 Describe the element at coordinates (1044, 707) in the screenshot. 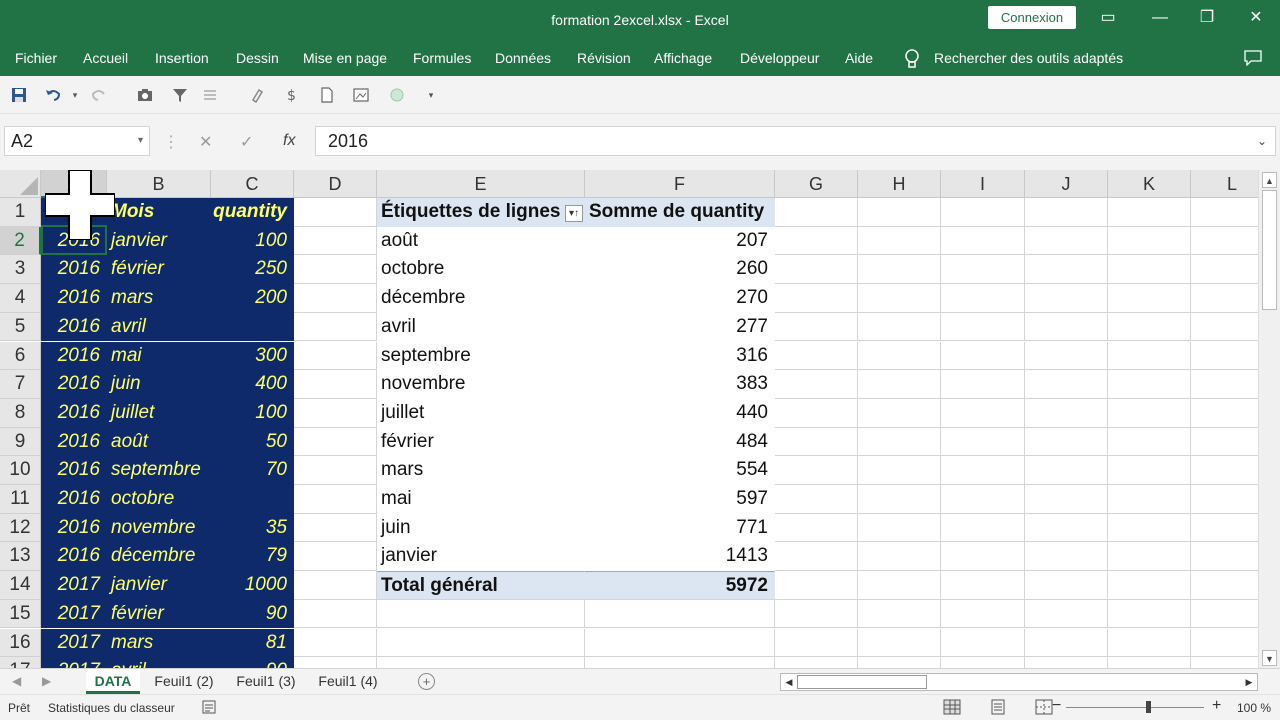

I see `page-break-view-icon` at that location.